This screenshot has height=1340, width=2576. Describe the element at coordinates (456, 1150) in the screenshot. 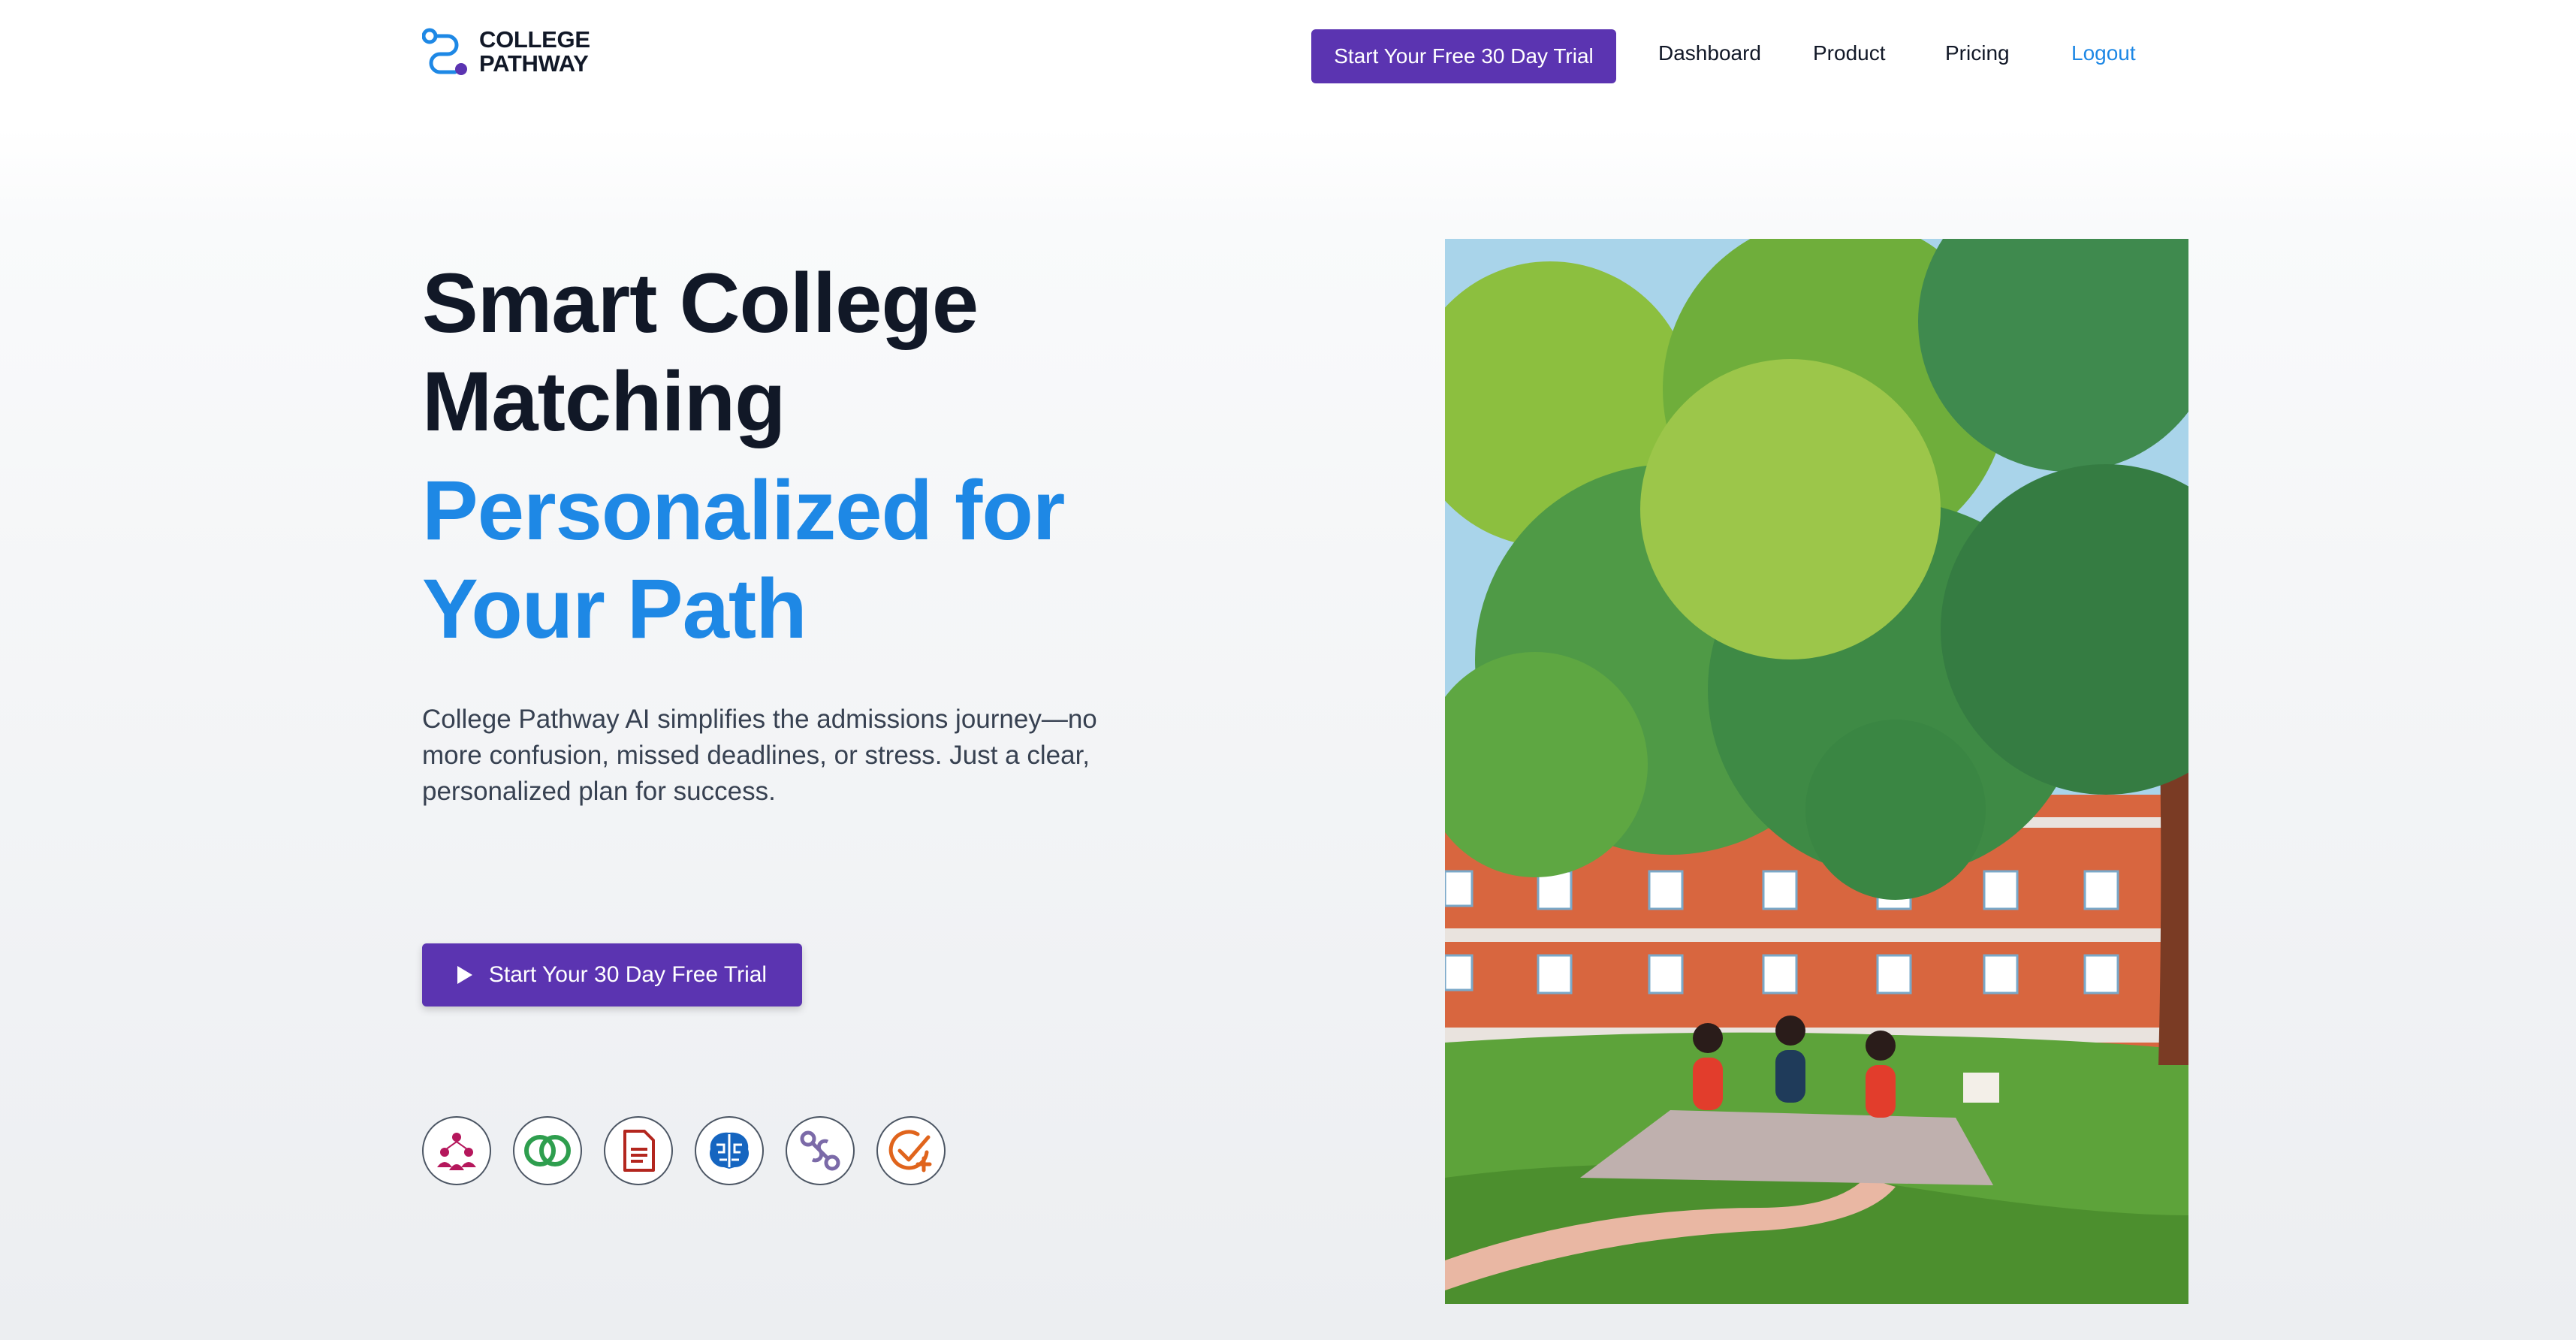

I see `people-network-icon` at that location.